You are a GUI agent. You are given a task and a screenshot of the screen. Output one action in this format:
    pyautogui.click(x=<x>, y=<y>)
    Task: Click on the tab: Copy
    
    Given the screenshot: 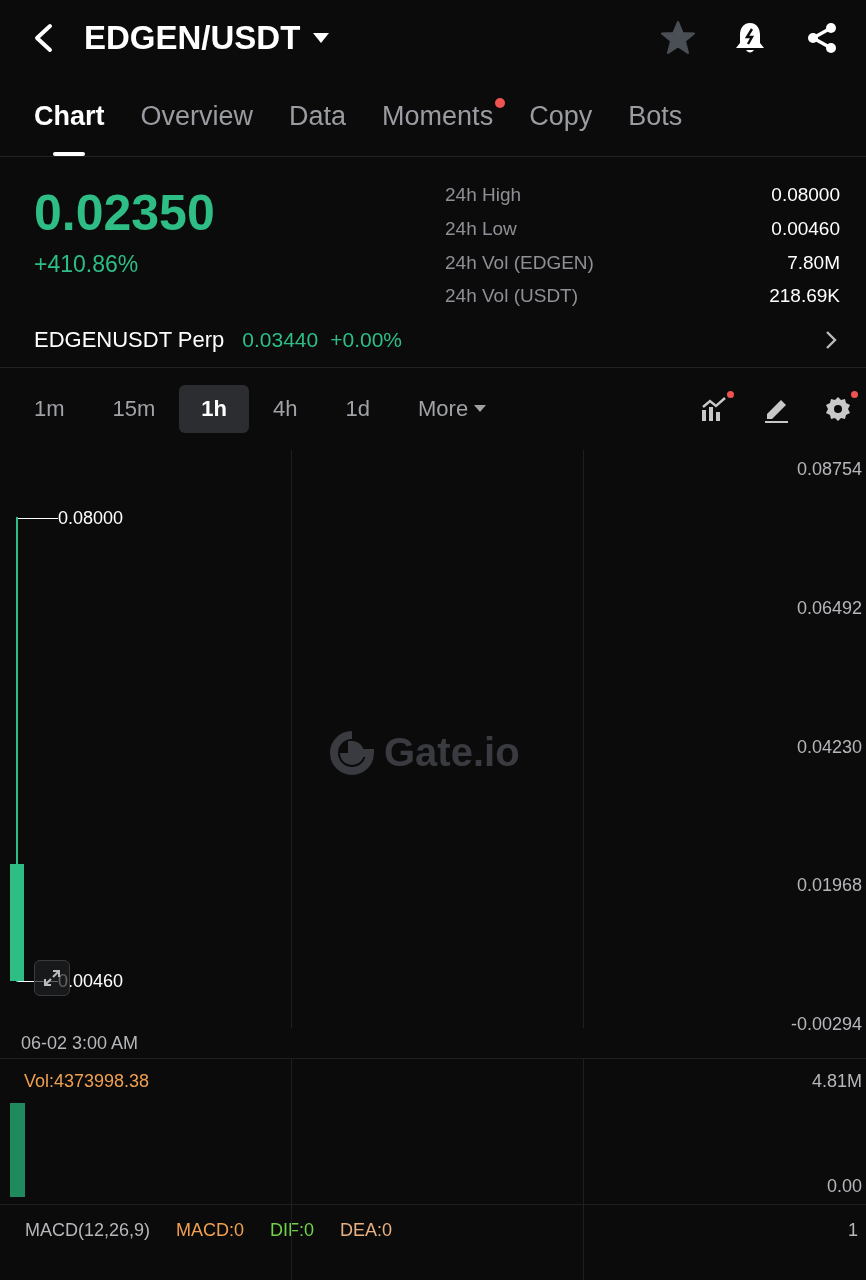 What is the action you would take?
    pyautogui.click(x=561, y=116)
    